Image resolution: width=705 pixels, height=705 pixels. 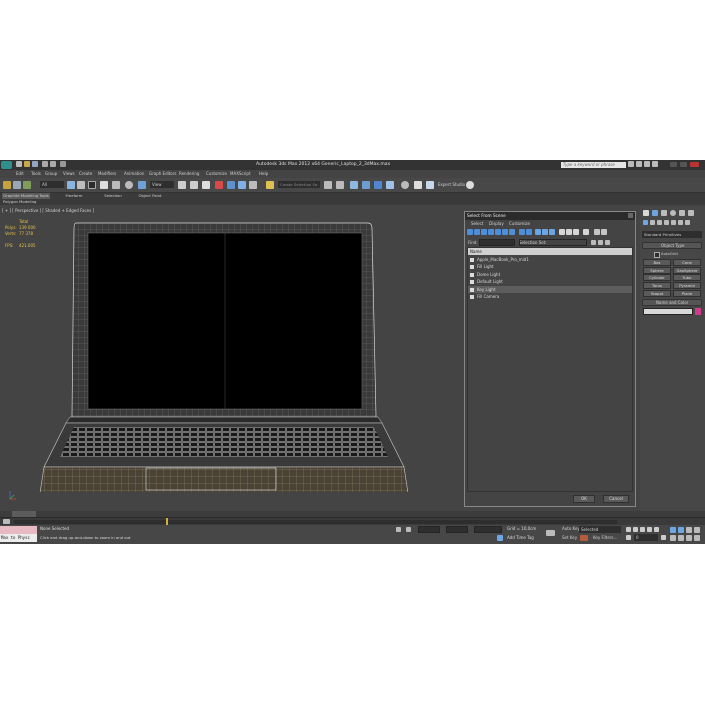 What do you see at coordinates (206, 185) in the screenshot?
I see `keyboard-shortcut-icon` at bounding box center [206, 185].